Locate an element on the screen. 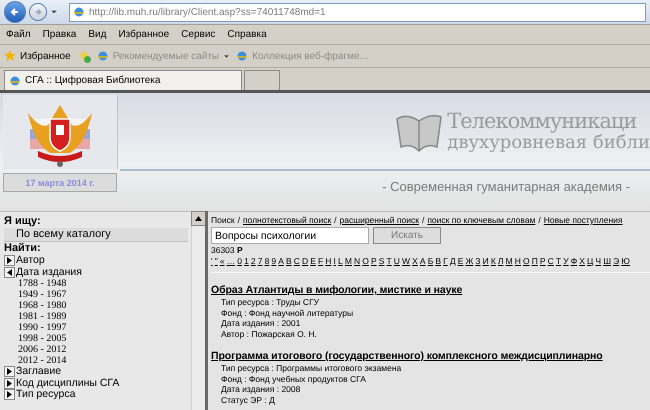  result-field: Тип ресурса : Программы итогового экзамена is located at coordinates (430, 368).